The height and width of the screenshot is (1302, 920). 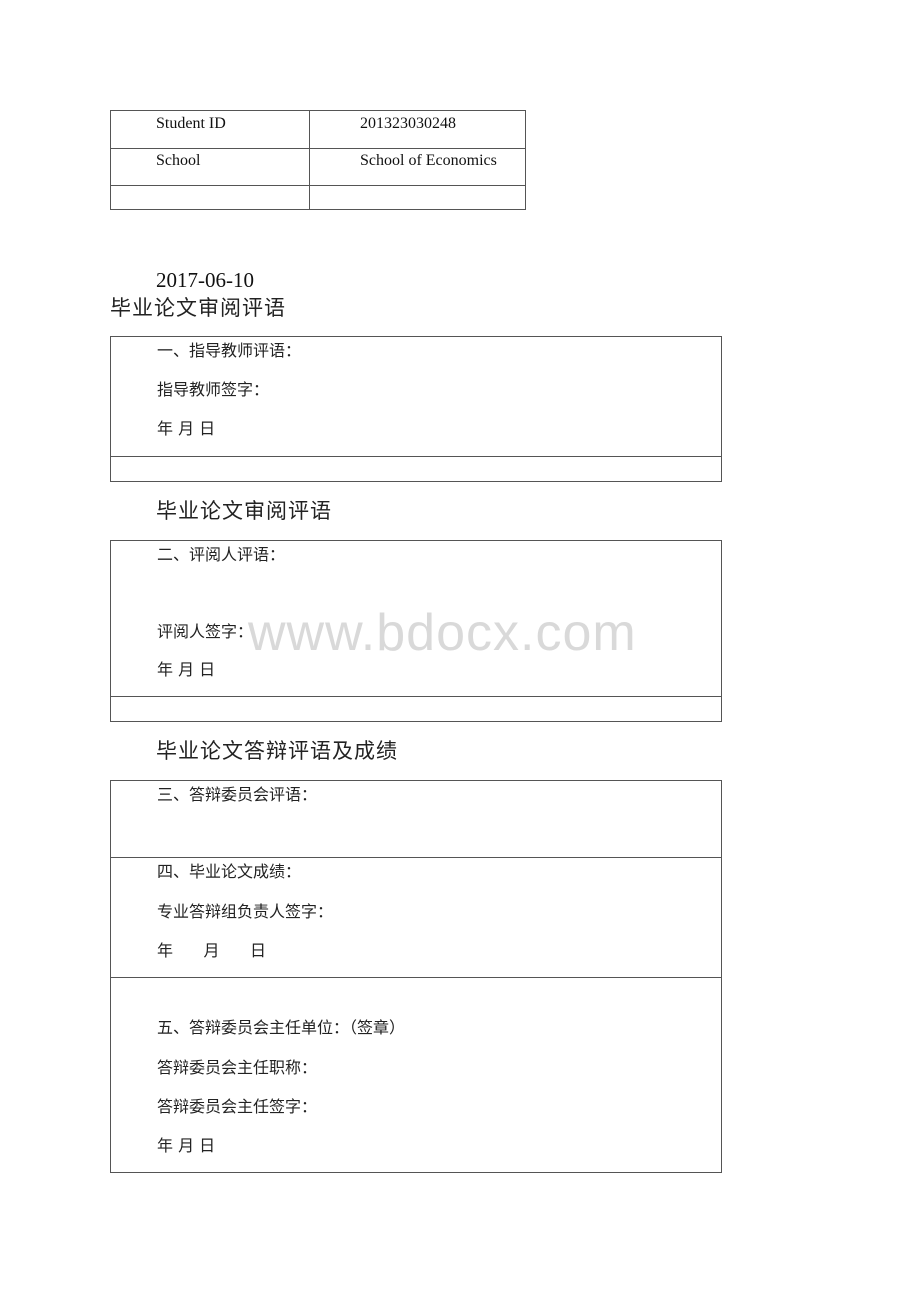 What do you see at coordinates (237, 1106) in the screenshot?
I see `chair-signature-label: 答辩委员会主任签字：` at bounding box center [237, 1106].